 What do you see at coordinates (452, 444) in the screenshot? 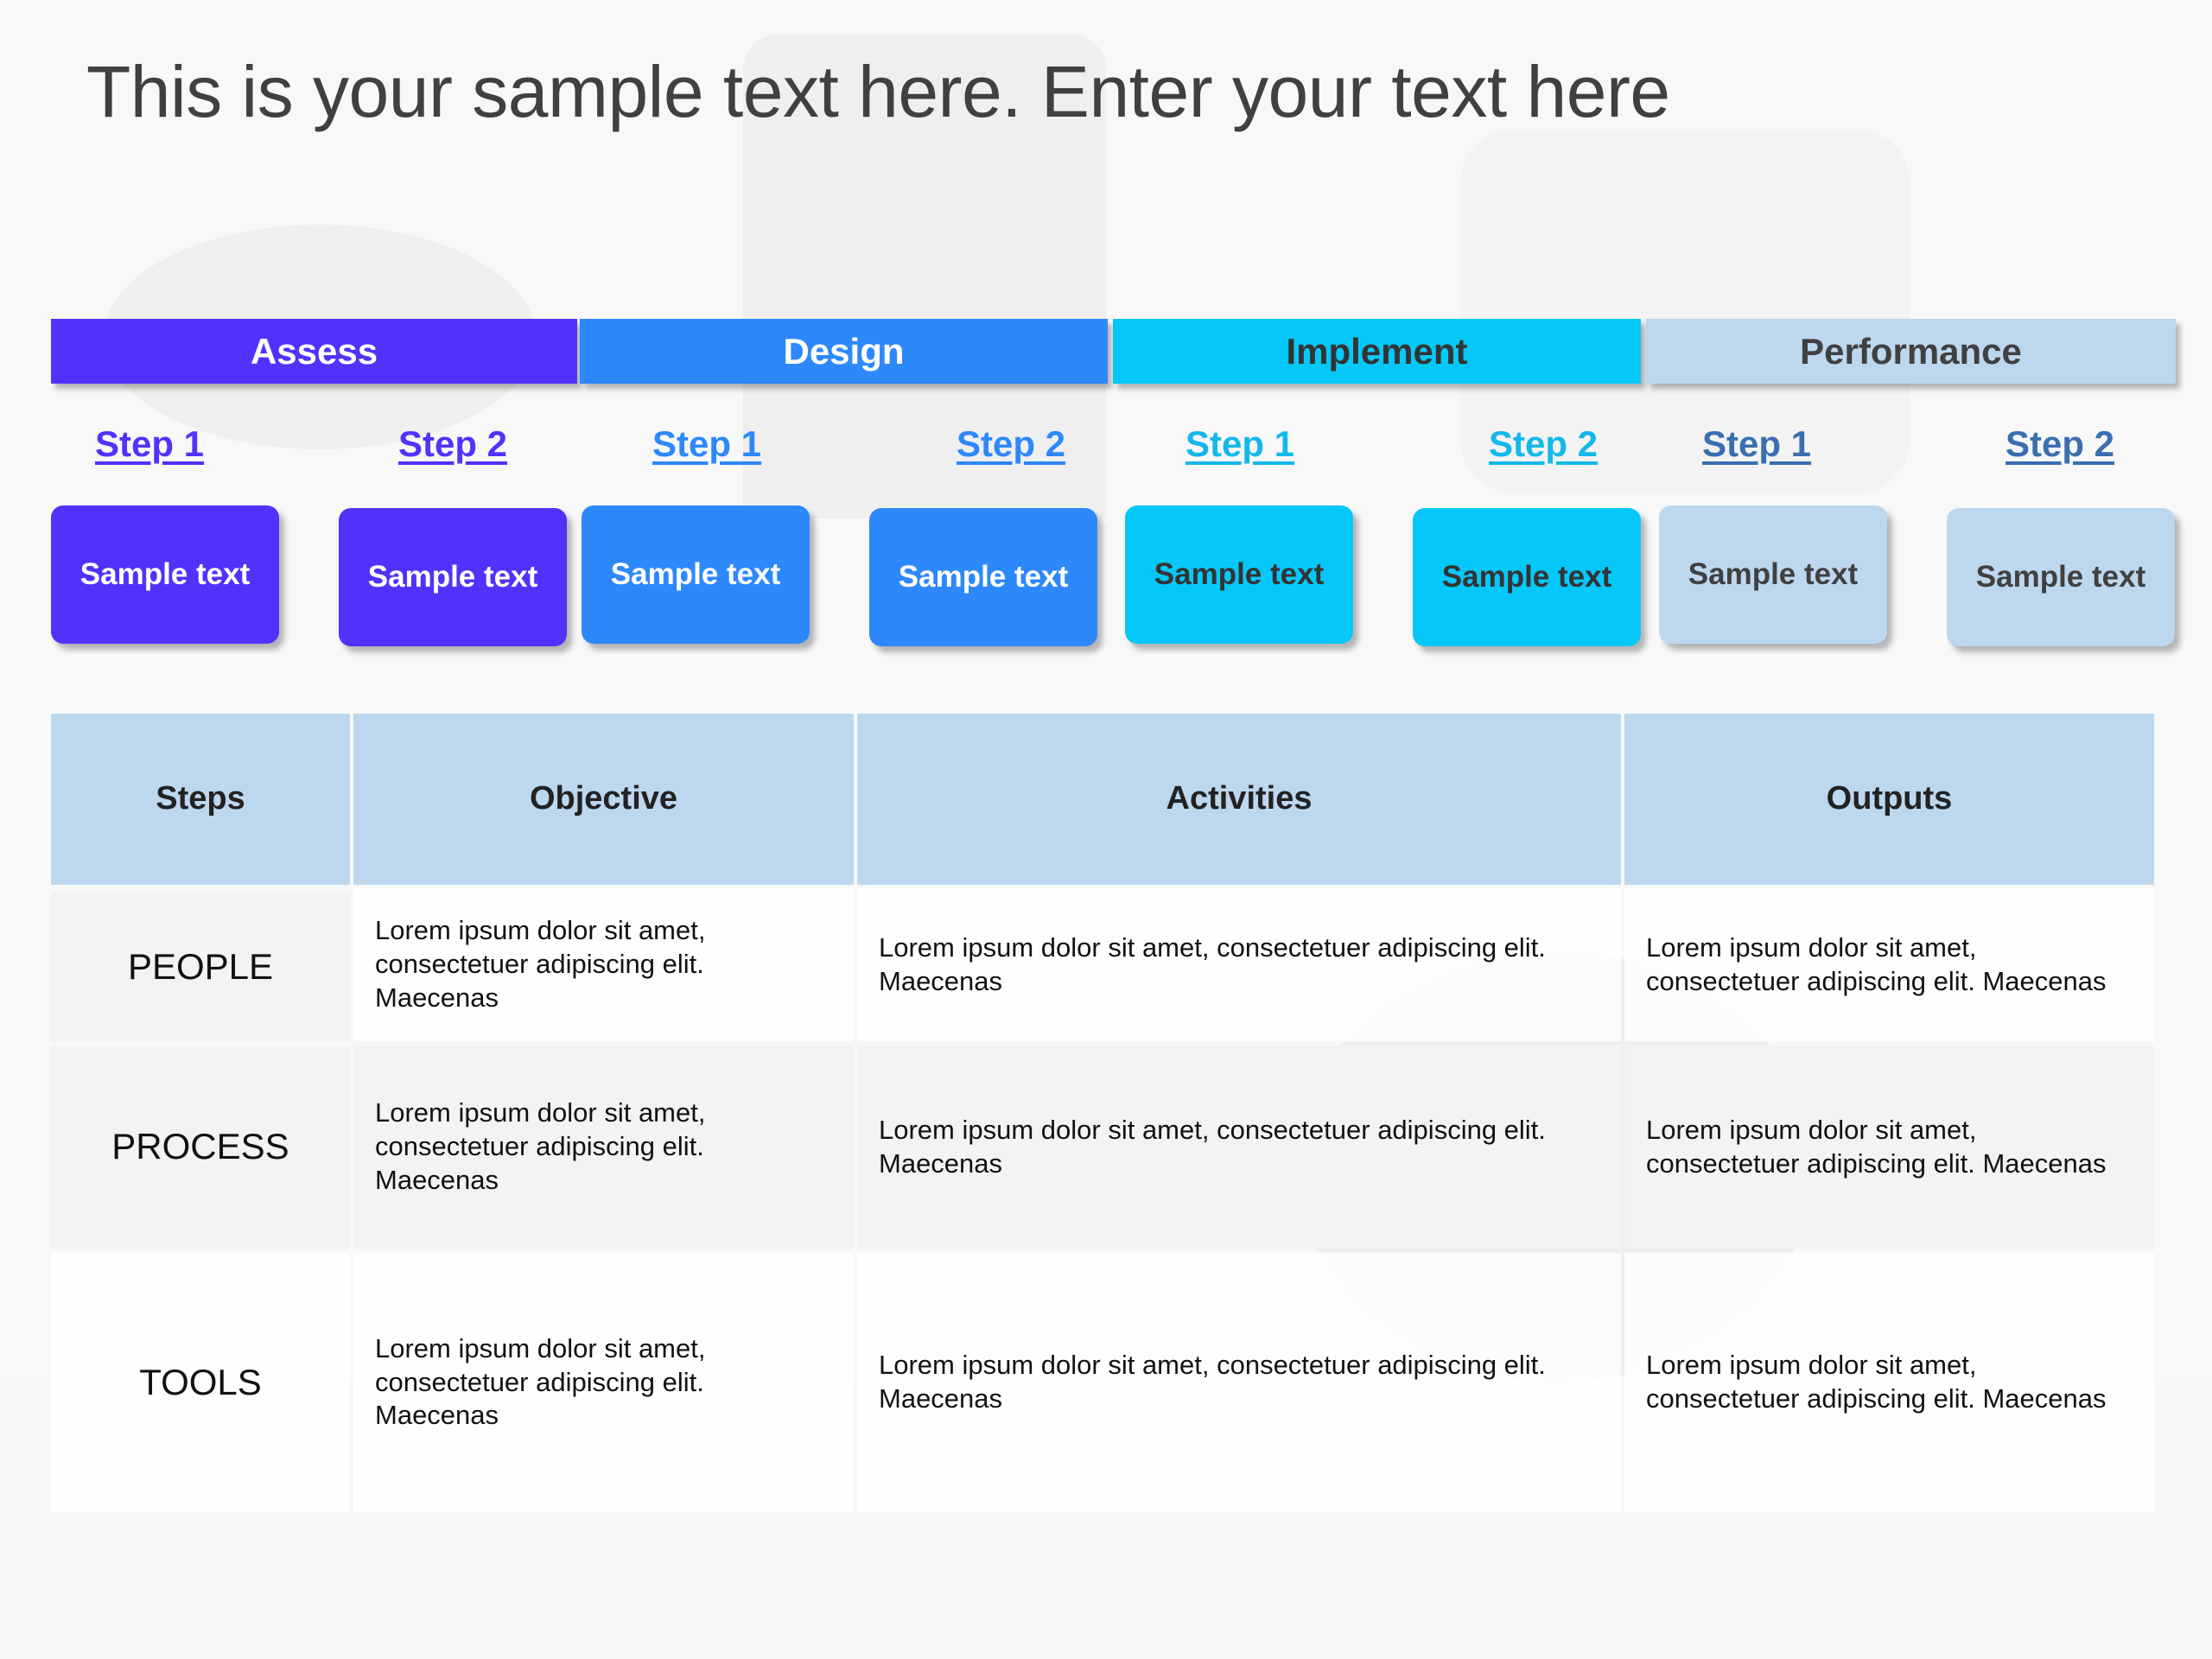
I see `assess-step-2-link: Step 2` at bounding box center [452, 444].